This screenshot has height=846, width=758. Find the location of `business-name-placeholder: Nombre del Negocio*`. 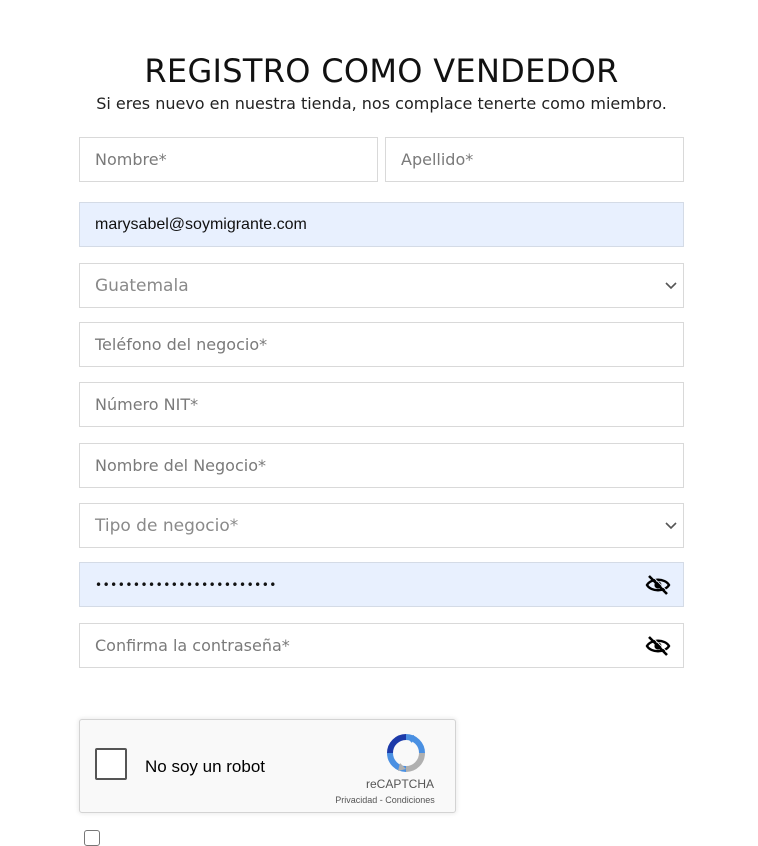

business-name-placeholder: Nombre del Negocio* is located at coordinates (180, 465).